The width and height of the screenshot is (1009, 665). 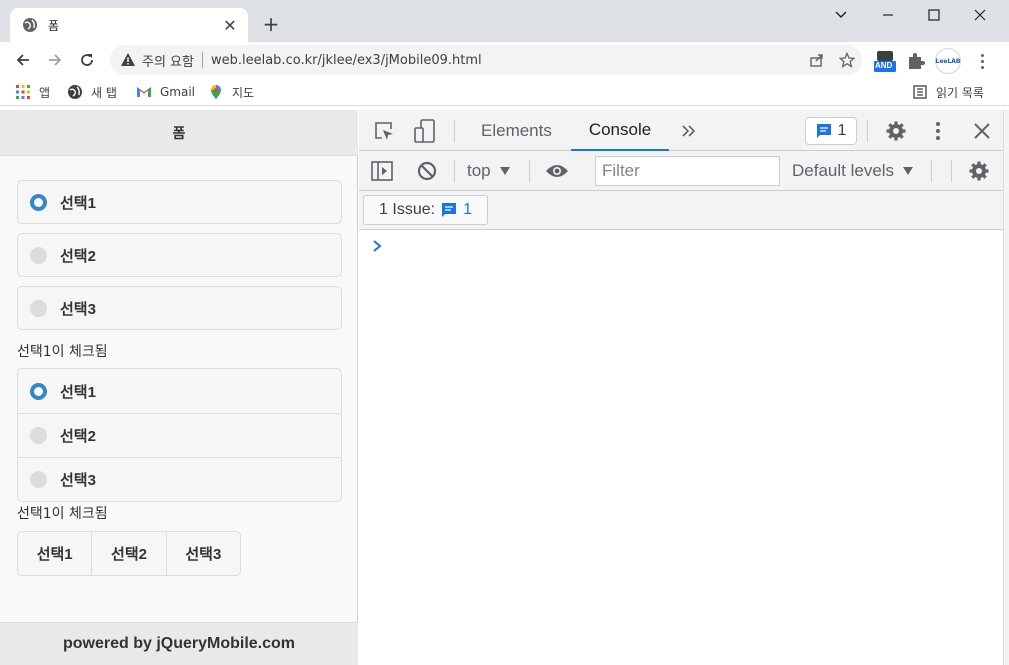 I want to click on reading-list-label: 읽기 목록, so click(x=960, y=92).